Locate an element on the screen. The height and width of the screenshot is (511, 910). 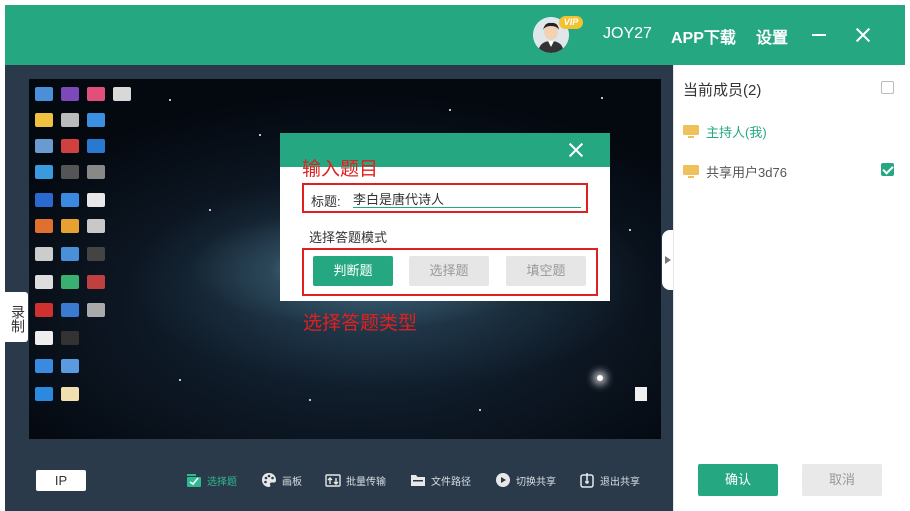
member-host-label: 主持人(我) is located at coordinates (736, 132).